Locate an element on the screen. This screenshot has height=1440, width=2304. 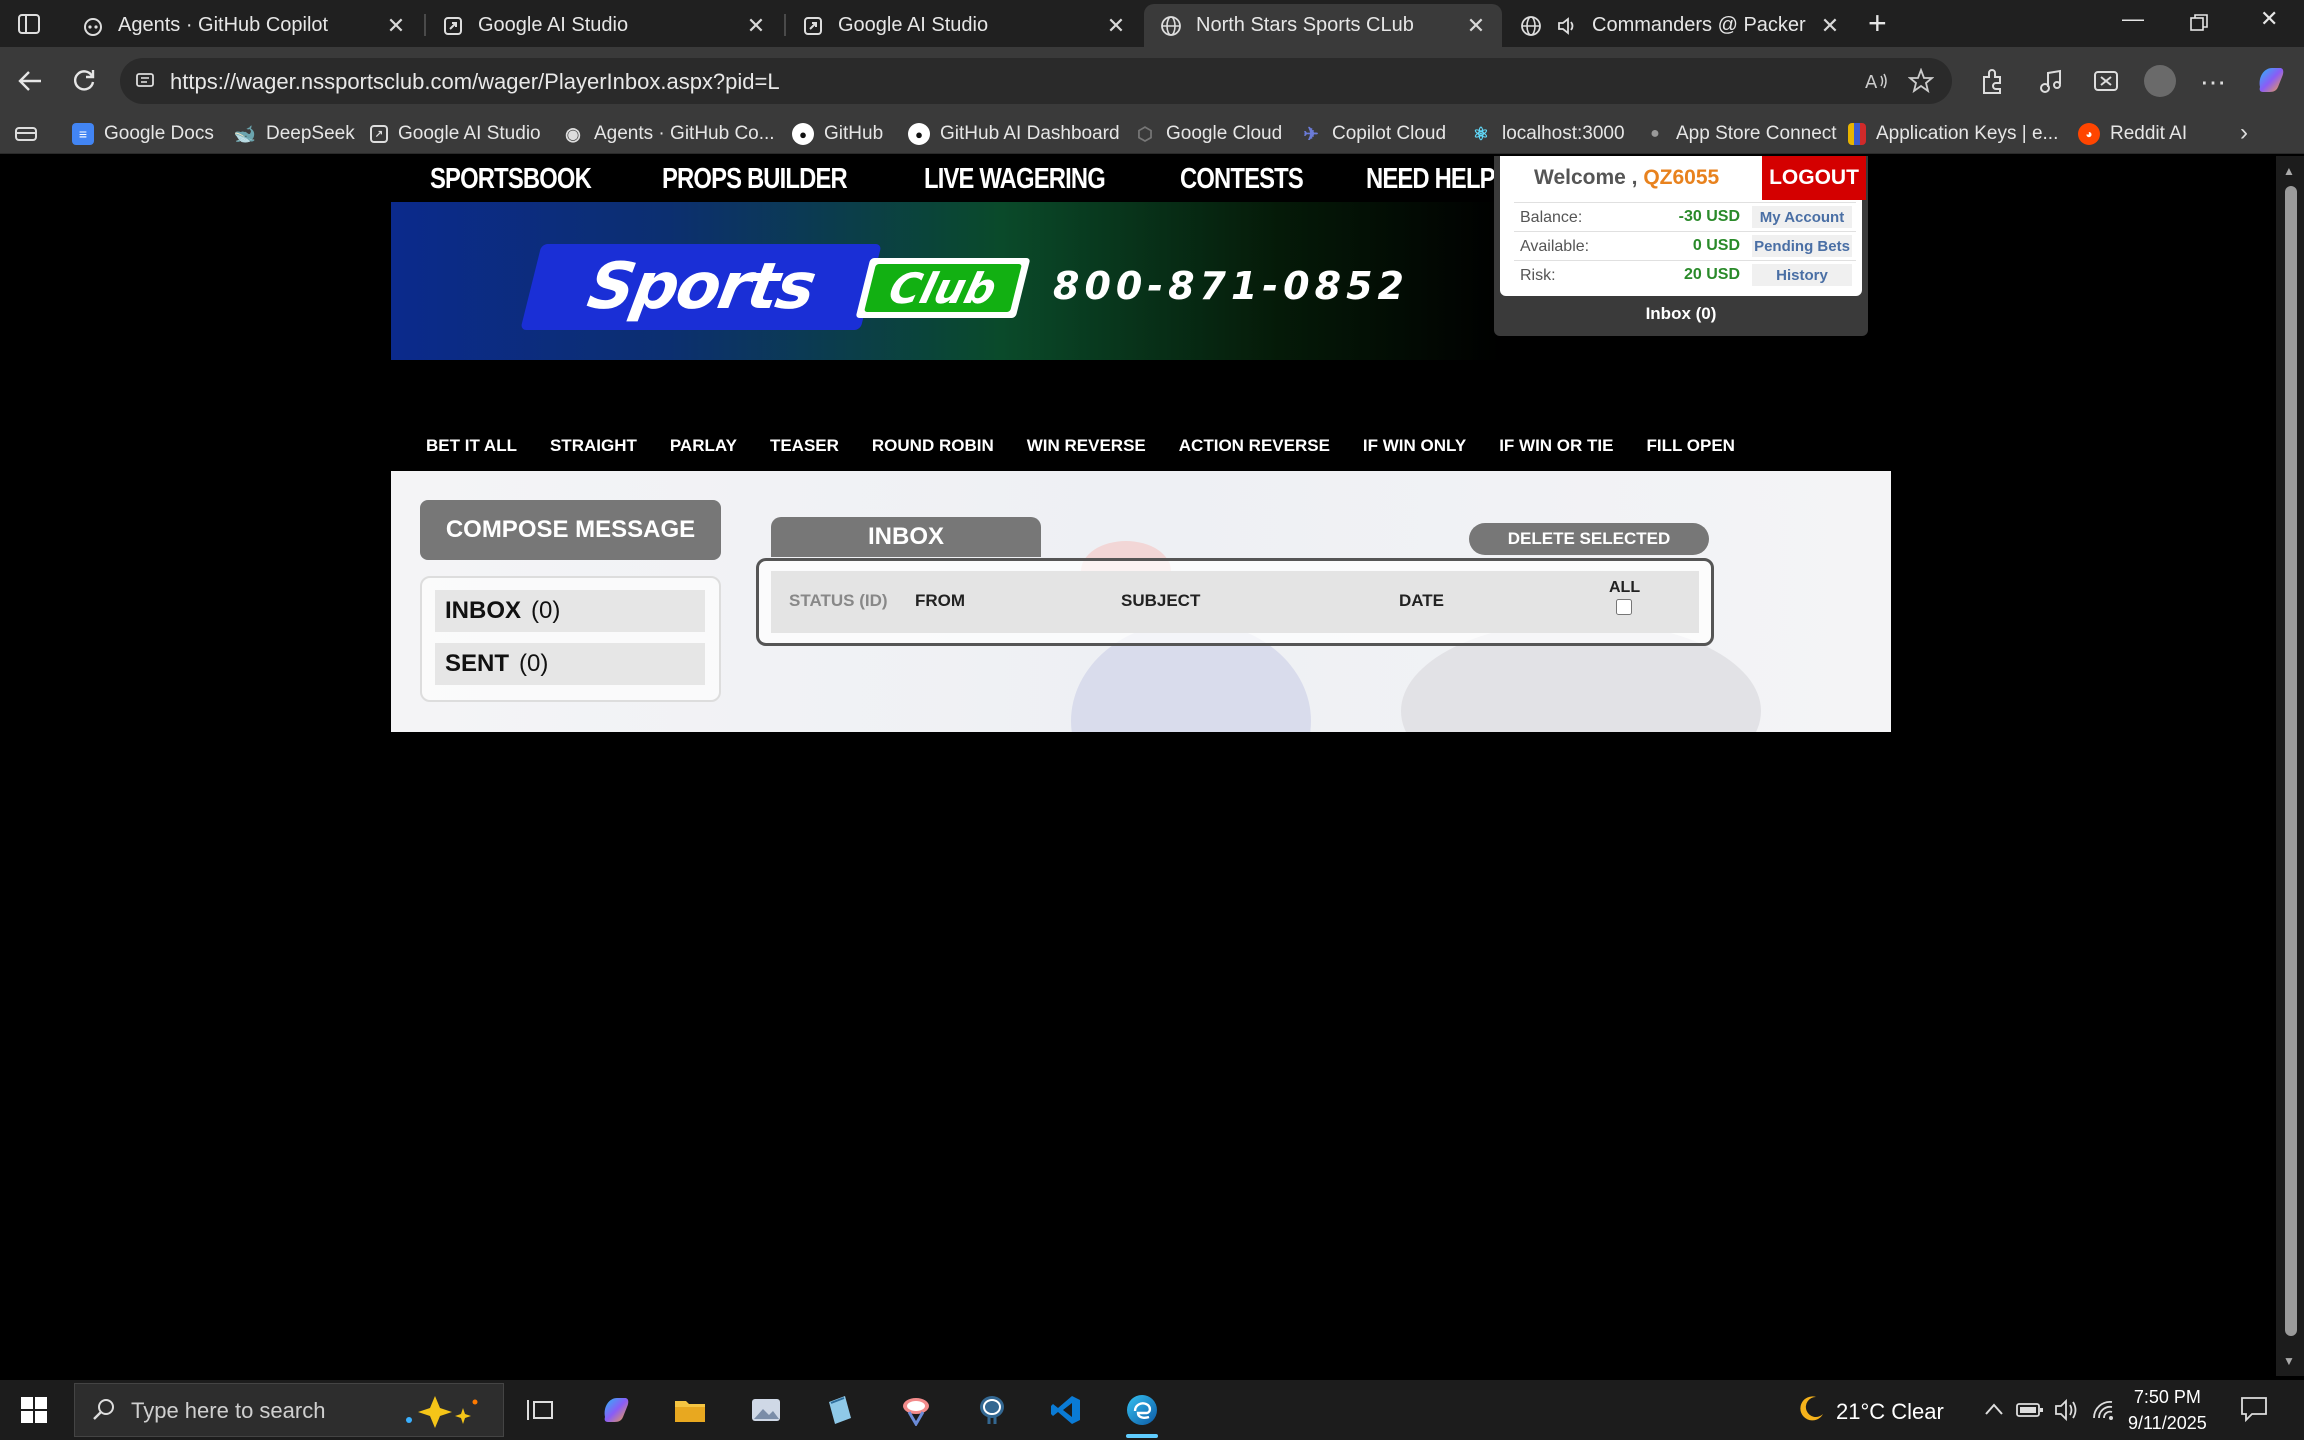
select-all: ALL is located at coordinates (1625, 599).